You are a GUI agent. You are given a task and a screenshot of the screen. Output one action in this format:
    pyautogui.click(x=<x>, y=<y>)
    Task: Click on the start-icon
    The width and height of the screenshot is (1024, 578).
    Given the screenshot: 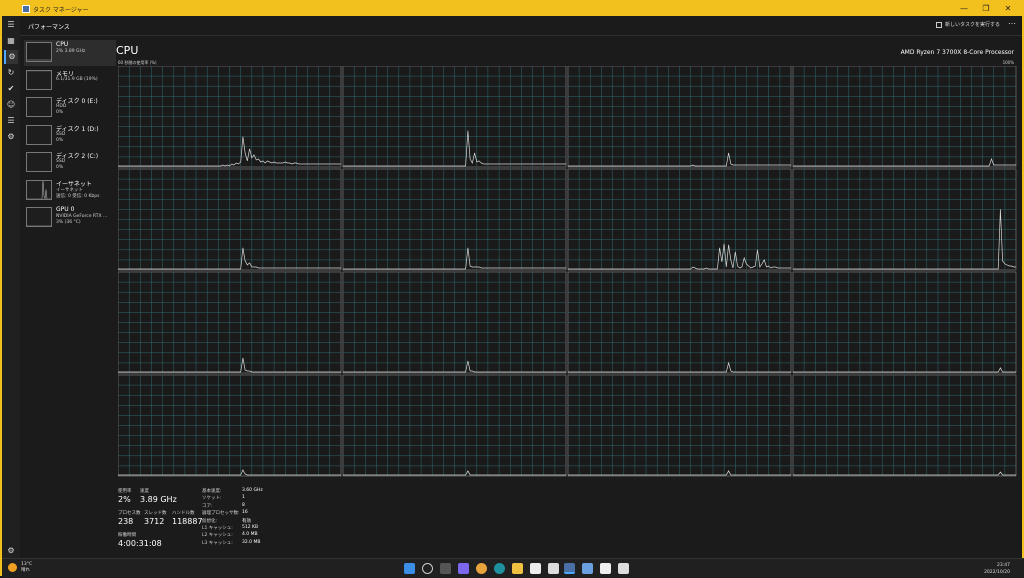 What is the action you would take?
    pyautogui.click(x=409, y=568)
    